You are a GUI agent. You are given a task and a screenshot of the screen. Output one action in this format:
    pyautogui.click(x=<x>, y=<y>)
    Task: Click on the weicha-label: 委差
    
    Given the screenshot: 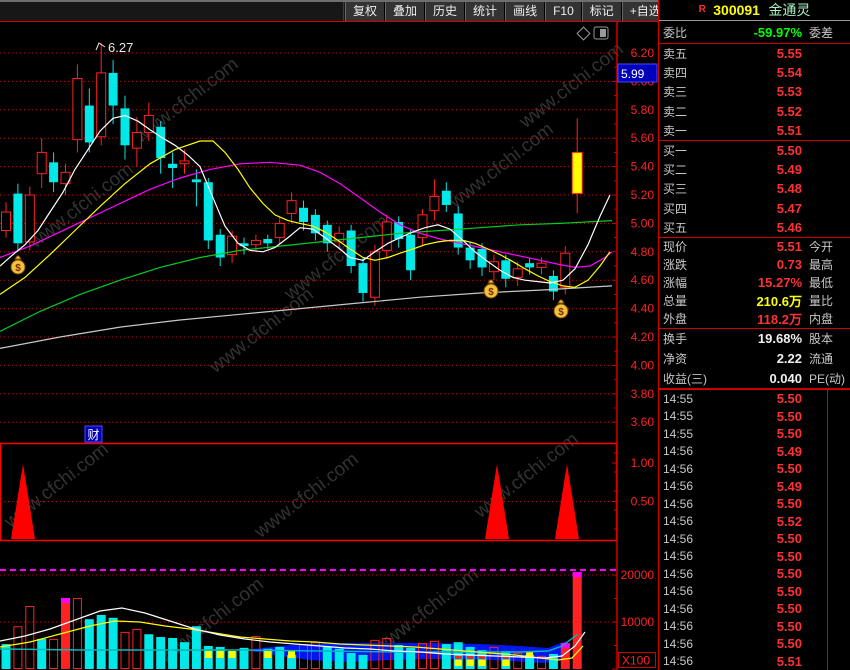 What is the action you would take?
    pyautogui.click(x=821, y=33)
    